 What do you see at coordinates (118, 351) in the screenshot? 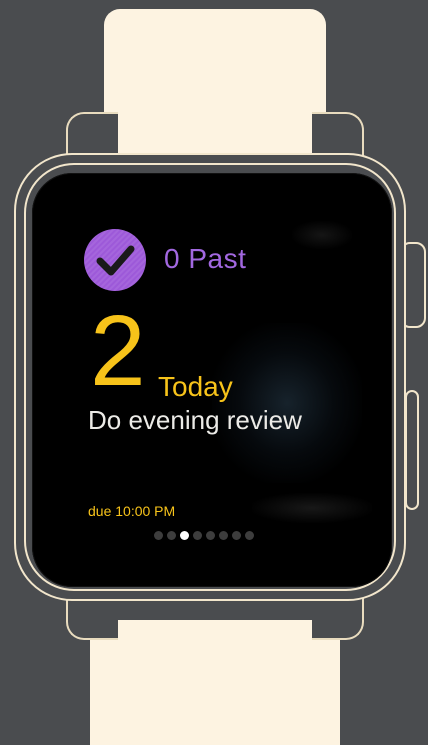
I see `today-count: 2` at bounding box center [118, 351].